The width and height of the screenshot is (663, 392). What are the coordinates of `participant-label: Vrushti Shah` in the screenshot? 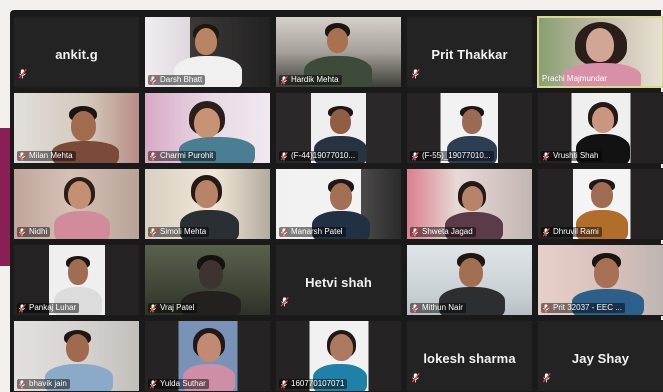 It's located at (571, 156).